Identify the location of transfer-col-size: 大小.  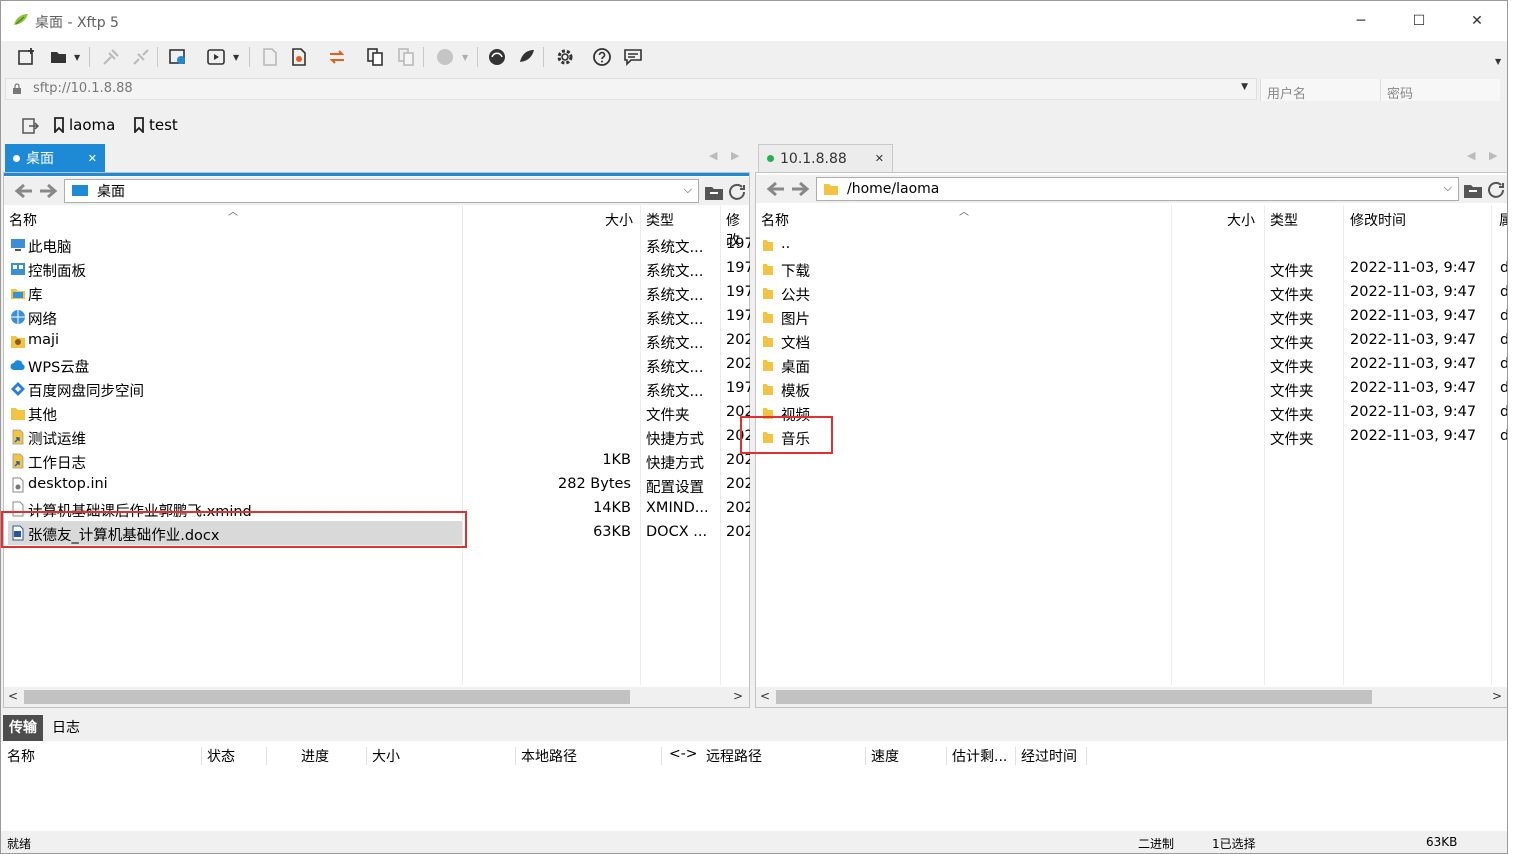
(386, 756).